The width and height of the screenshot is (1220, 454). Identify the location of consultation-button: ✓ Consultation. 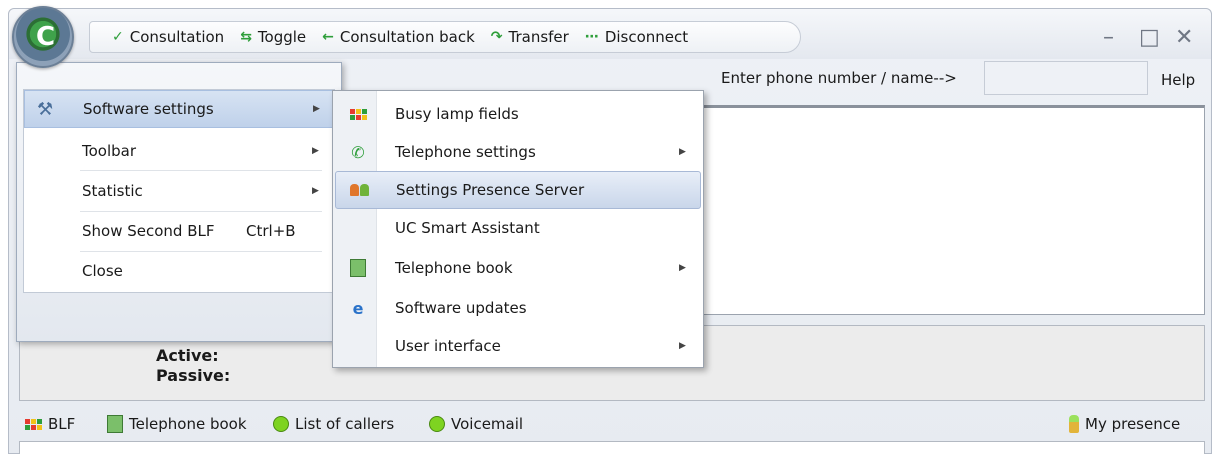
(168, 37).